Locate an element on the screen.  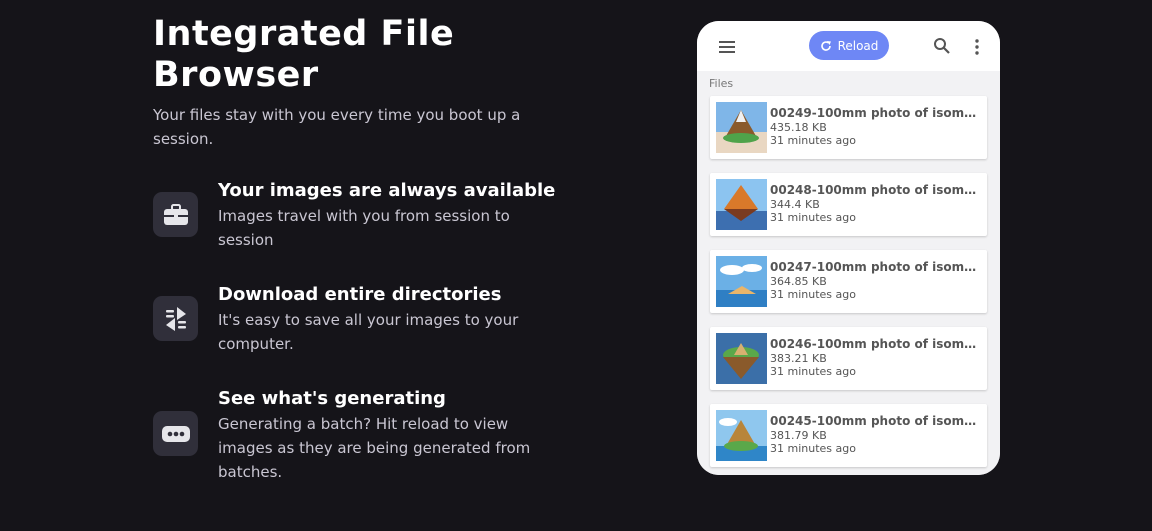
file-size: 344.4 KB is located at coordinates (795, 204).